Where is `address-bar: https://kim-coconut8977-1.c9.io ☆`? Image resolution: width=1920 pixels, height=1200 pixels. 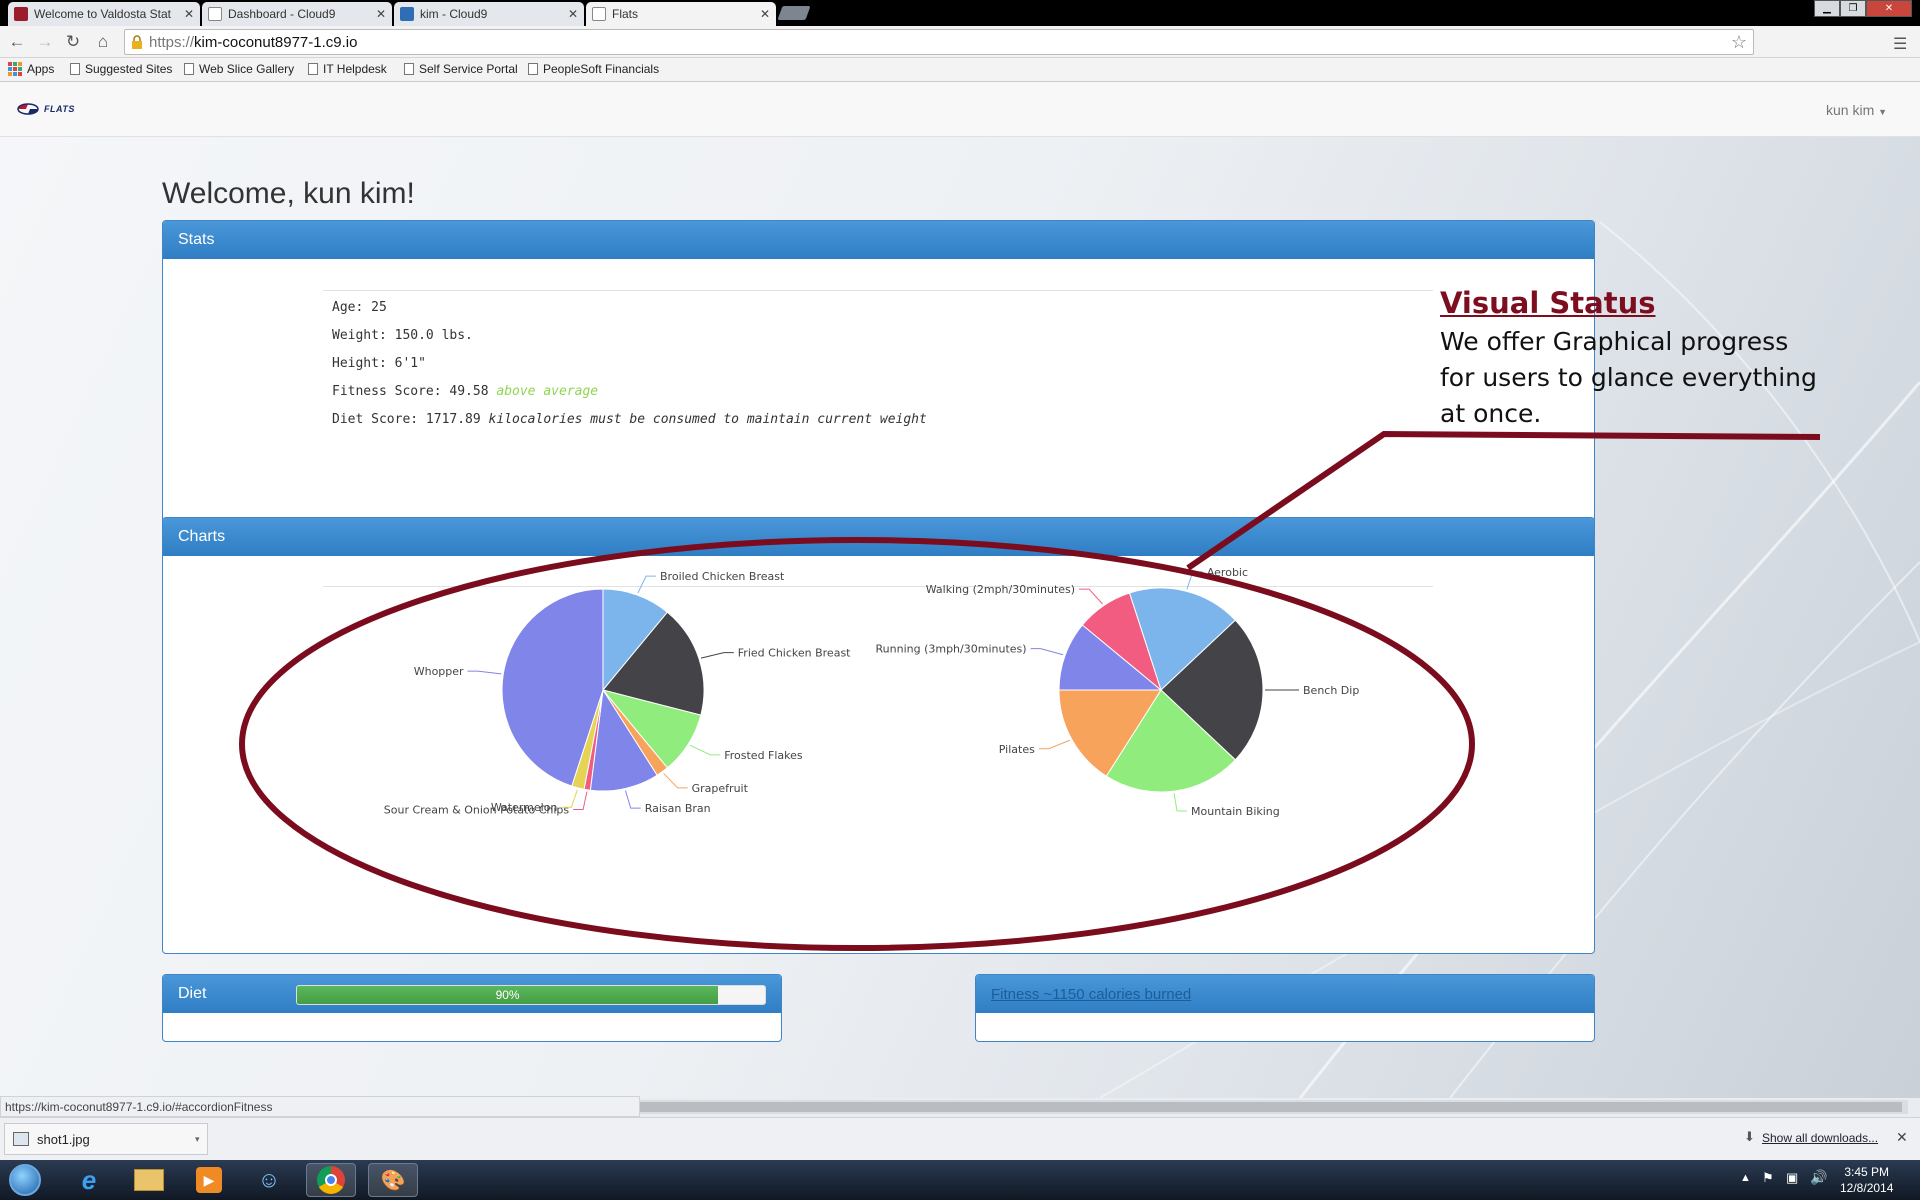 address-bar: https://kim-coconut8977-1.c9.io ☆ is located at coordinates (939, 42).